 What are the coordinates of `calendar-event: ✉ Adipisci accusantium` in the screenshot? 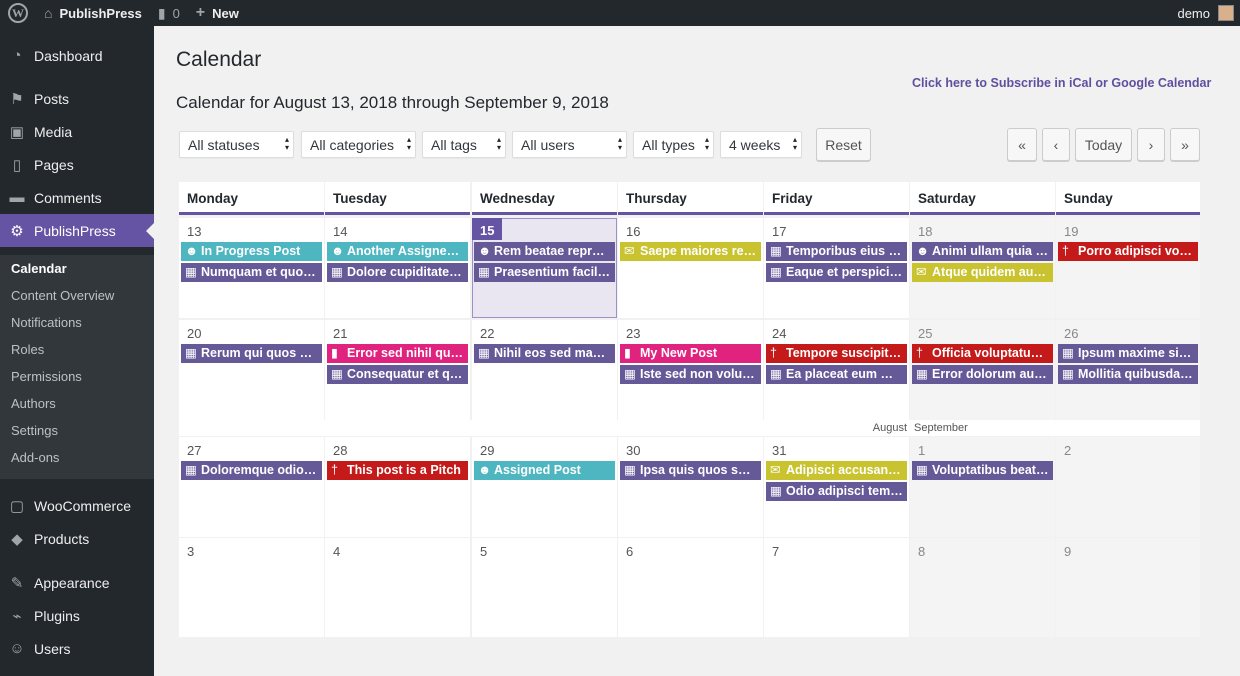 It's located at (836, 470).